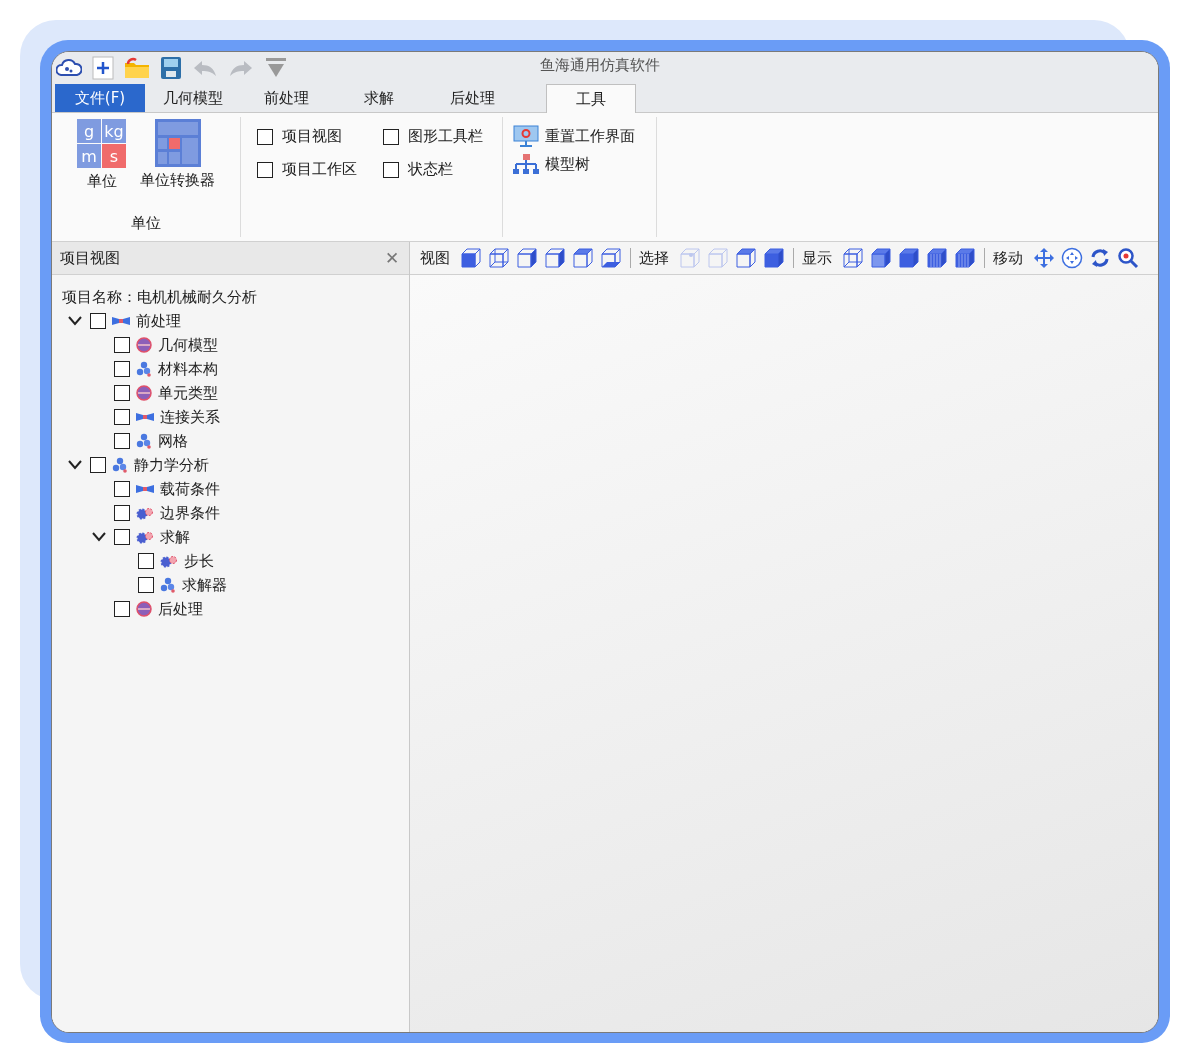 The width and height of the screenshot is (1190, 1063). Describe the element at coordinates (435, 258) in the screenshot. I see `toolbar-label: 视图` at that location.